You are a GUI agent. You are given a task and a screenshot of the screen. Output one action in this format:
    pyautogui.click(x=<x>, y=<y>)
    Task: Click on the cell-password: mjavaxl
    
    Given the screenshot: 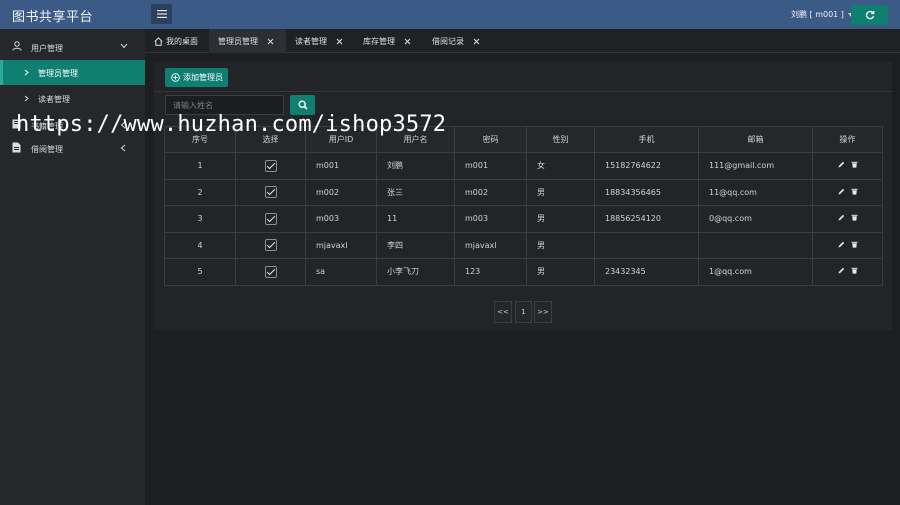 What is the action you would take?
    pyautogui.click(x=490, y=245)
    